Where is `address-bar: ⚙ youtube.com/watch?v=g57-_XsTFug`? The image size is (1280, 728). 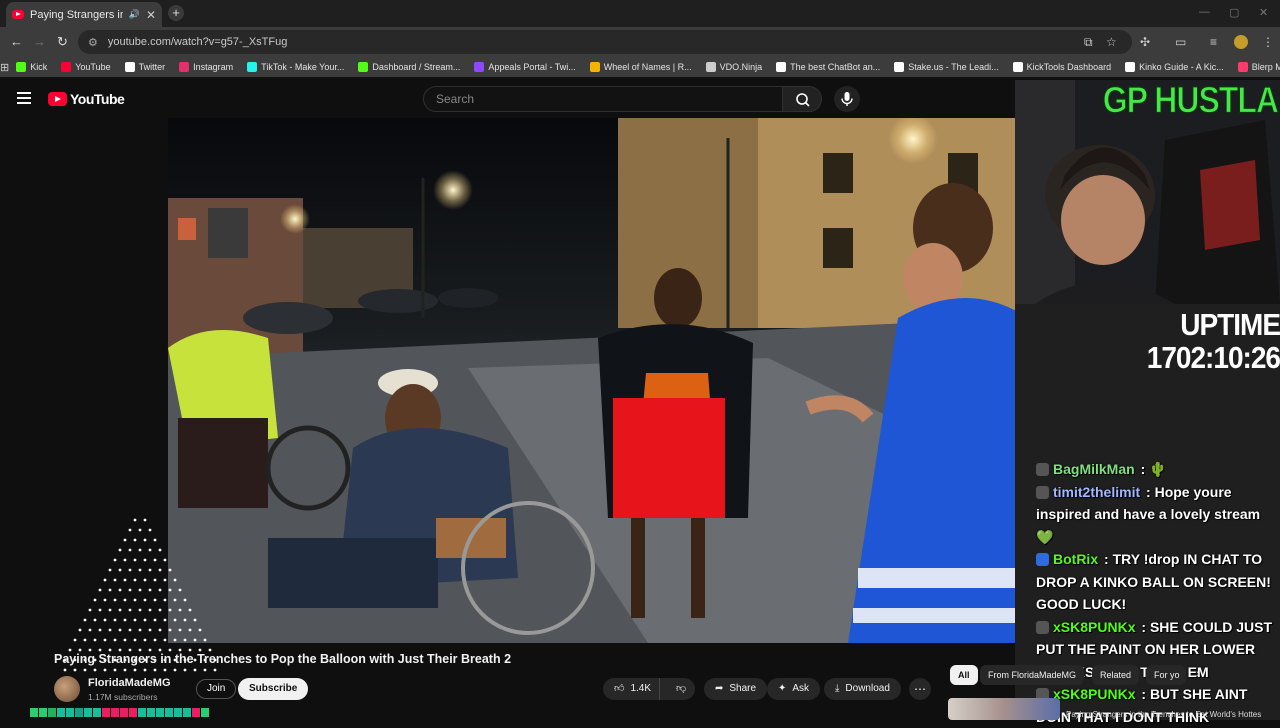 address-bar: ⚙ youtube.com/watch?v=g57-_XsTFug is located at coordinates (605, 42).